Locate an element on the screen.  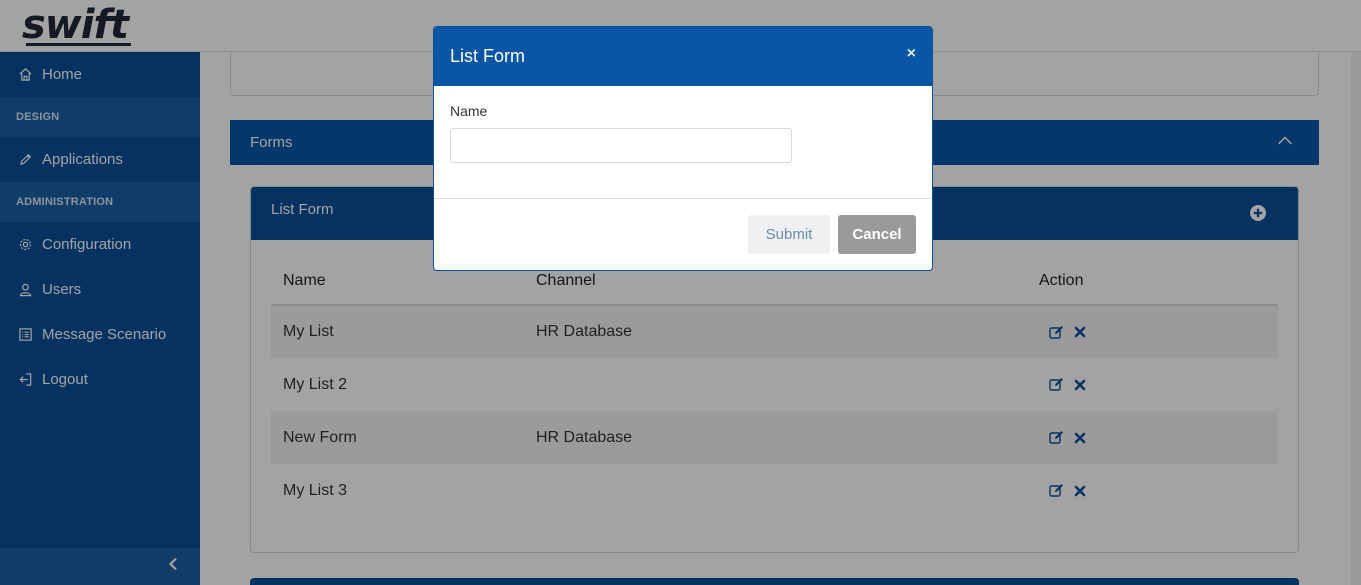
close-icon: × is located at coordinates (911, 54).